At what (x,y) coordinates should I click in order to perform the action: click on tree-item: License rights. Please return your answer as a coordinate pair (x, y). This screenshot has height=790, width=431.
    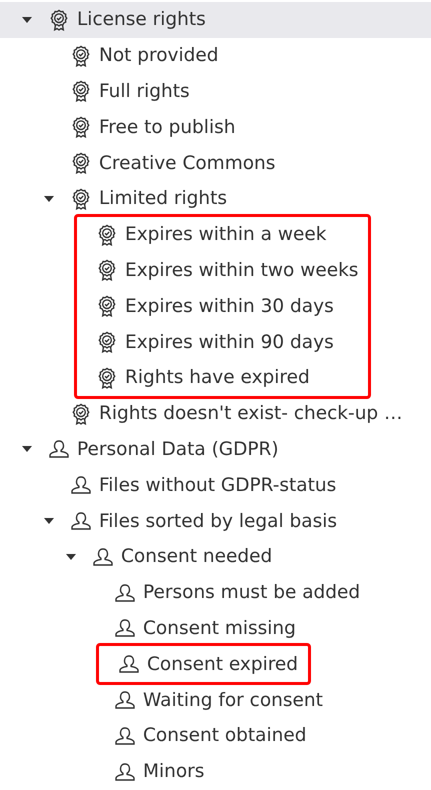
    Looking at the image, I should click on (215, 20).